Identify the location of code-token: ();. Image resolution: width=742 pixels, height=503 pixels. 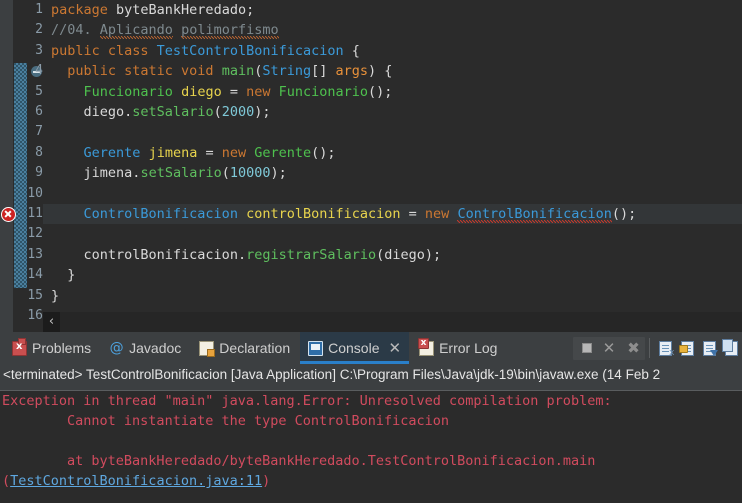
(380, 91).